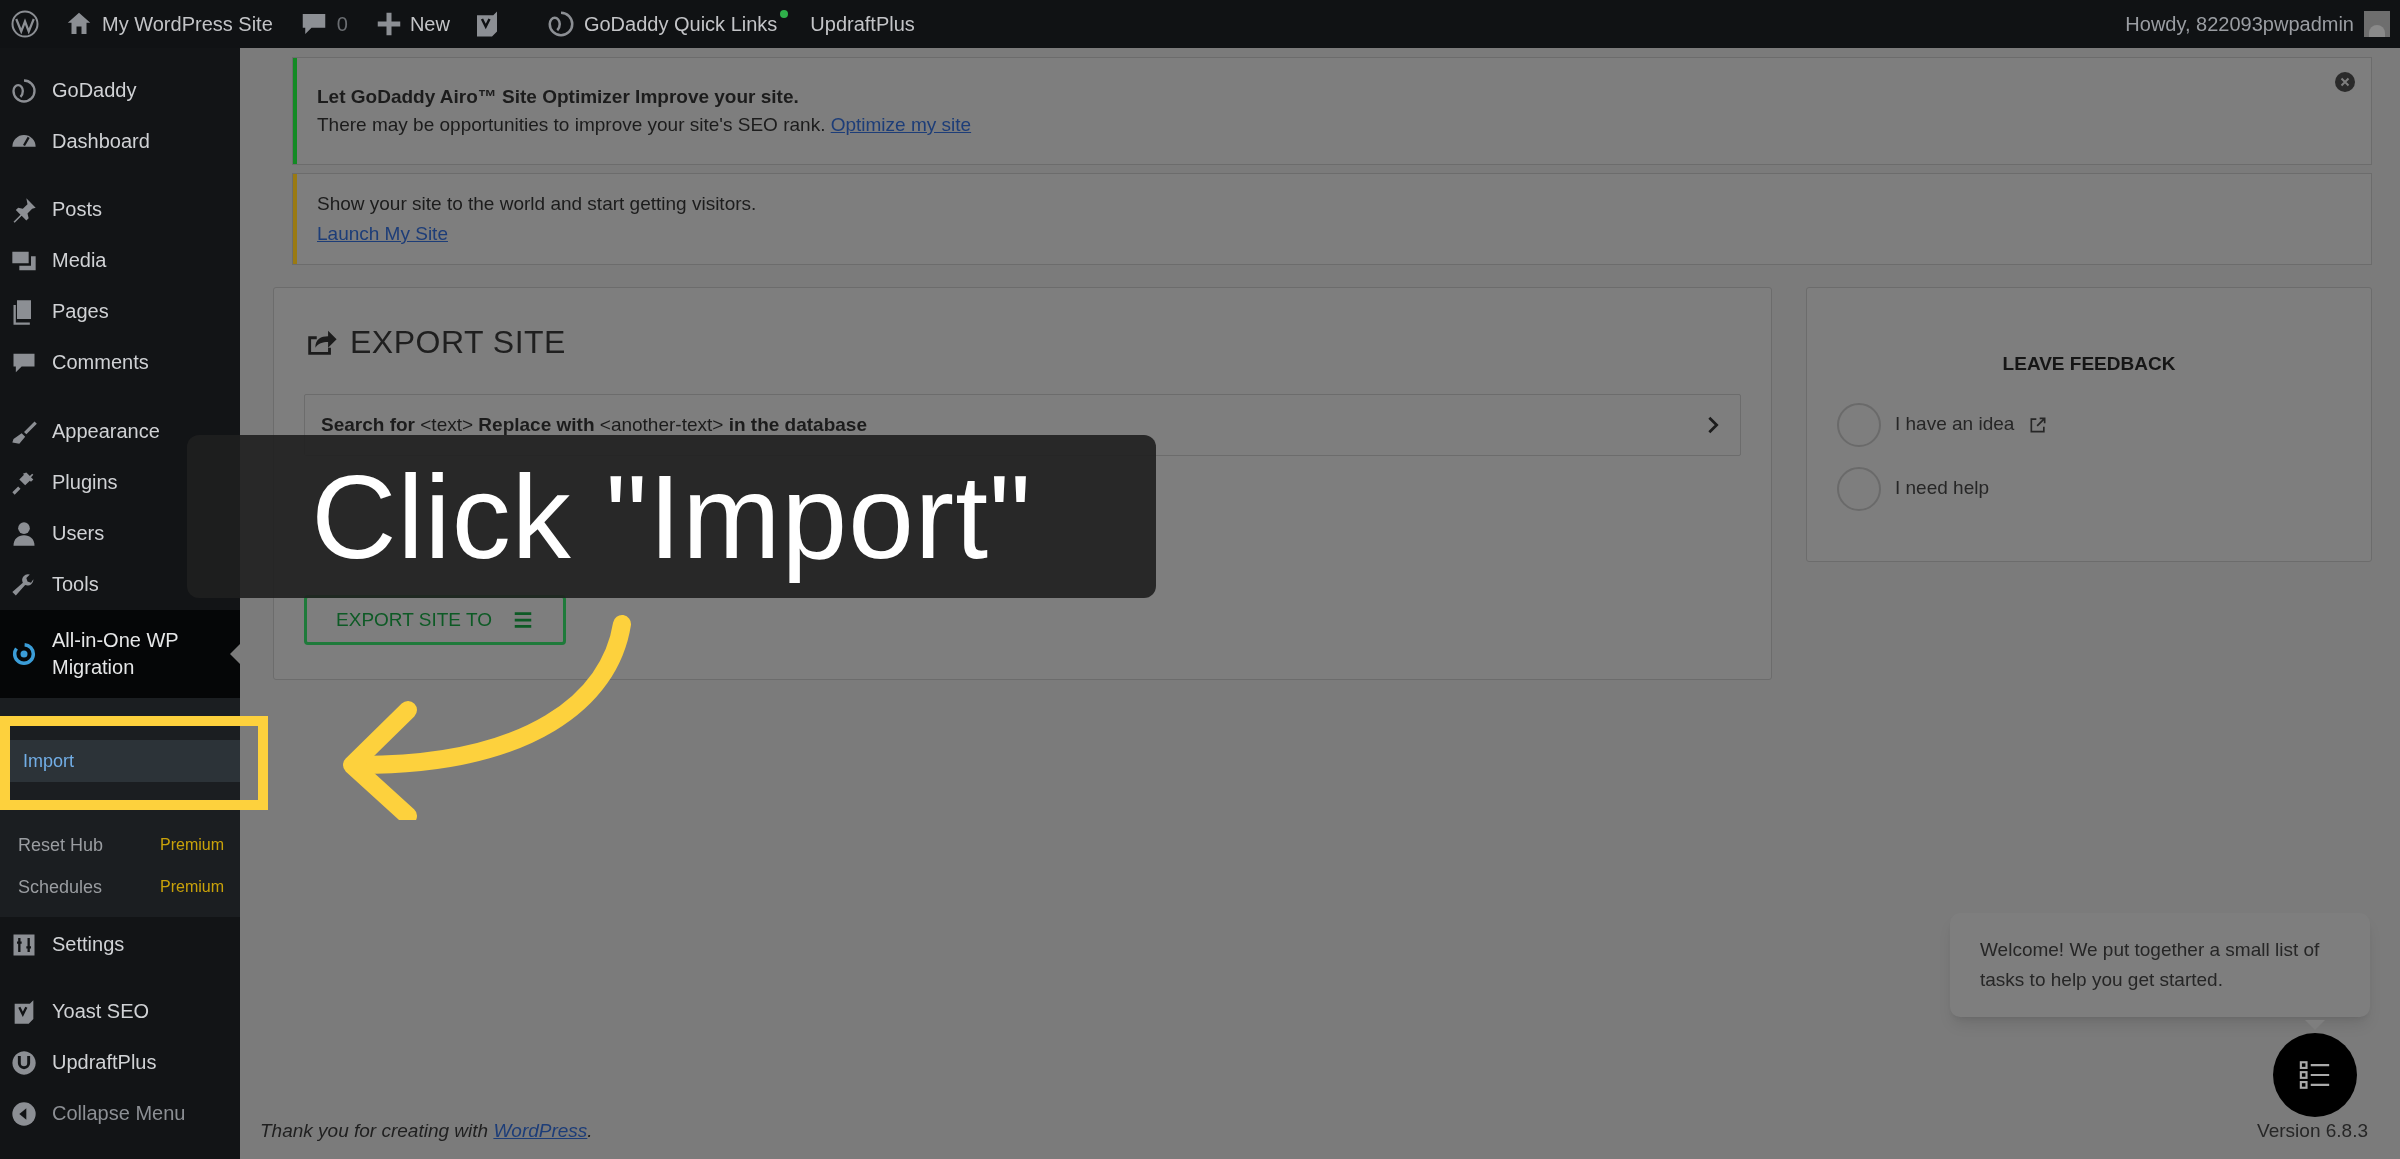  What do you see at coordinates (120, 362) in the screenshot?
I see `sidebar-menu-item: Comments` at bounding box center [120, 362].